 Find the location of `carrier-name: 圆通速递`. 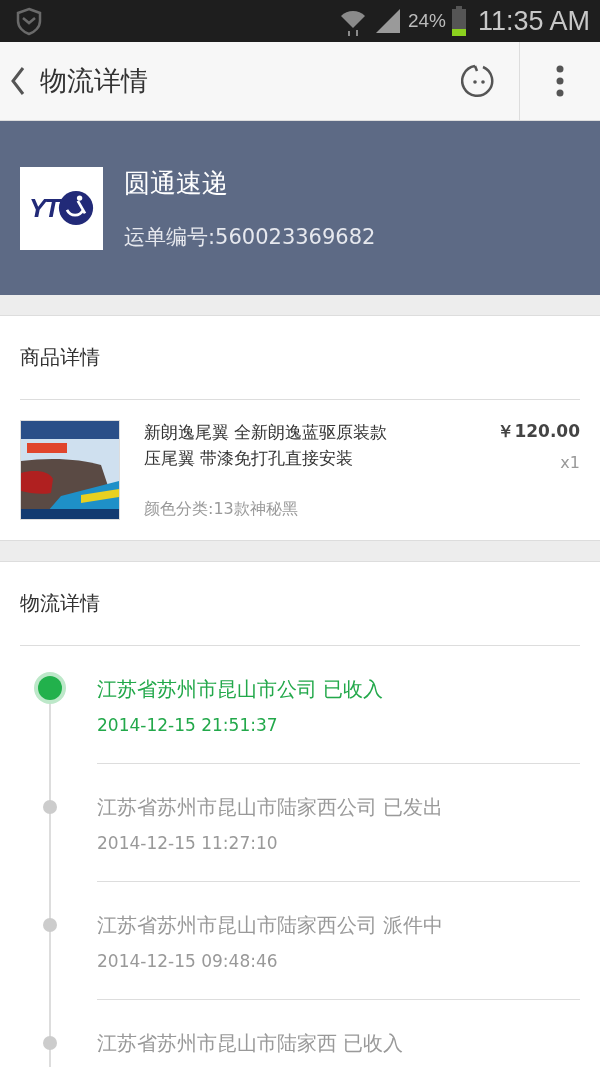

carrier-name: 圆通速递 is located at coordinates (176, 183).